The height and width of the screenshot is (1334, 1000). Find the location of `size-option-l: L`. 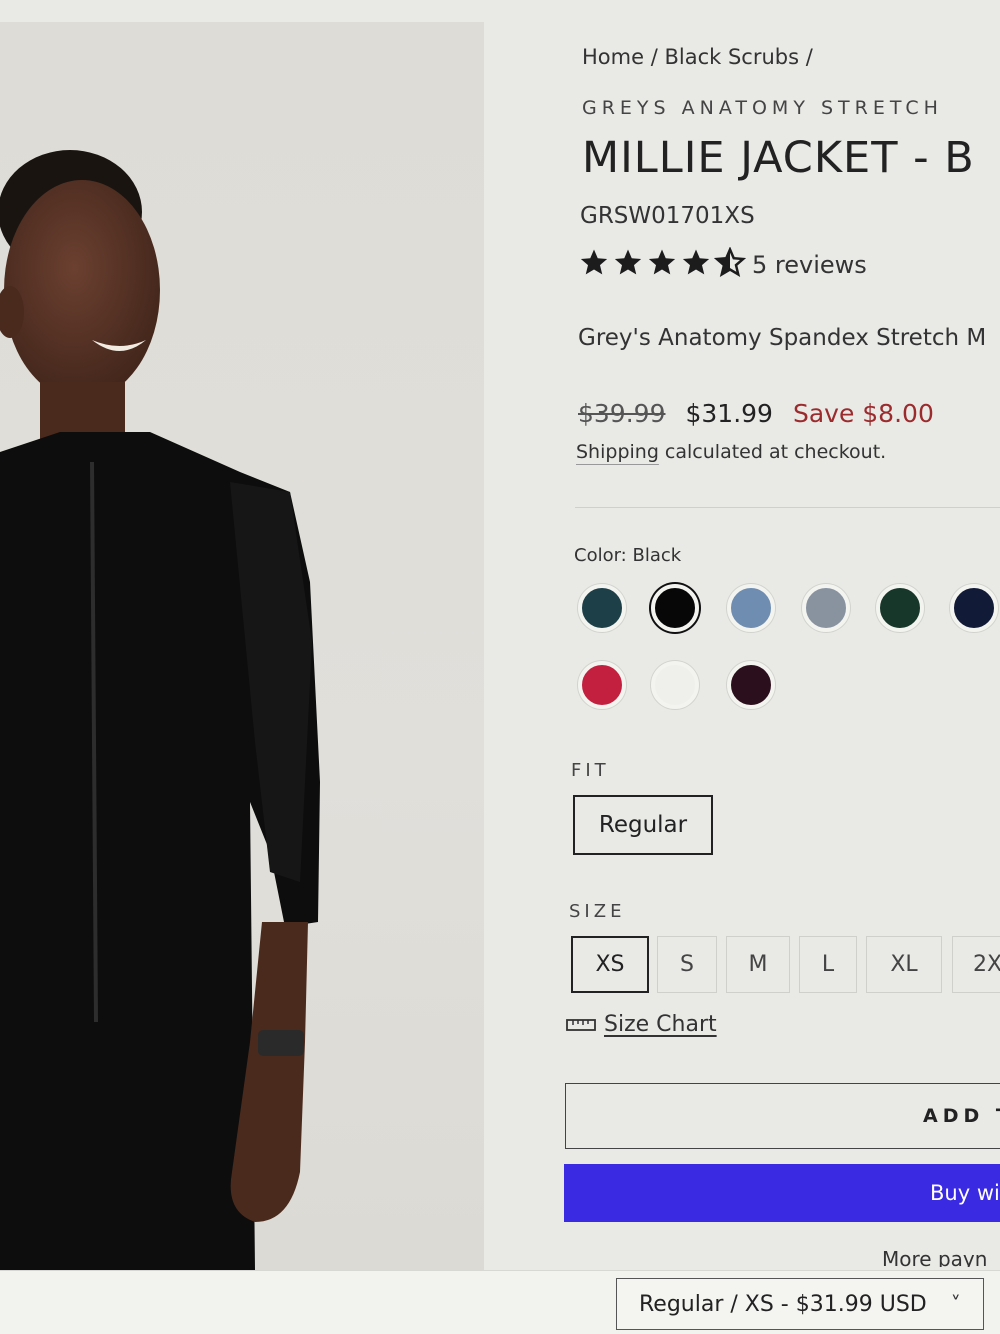

size-option-l: L is located at coordinates (828, 964).